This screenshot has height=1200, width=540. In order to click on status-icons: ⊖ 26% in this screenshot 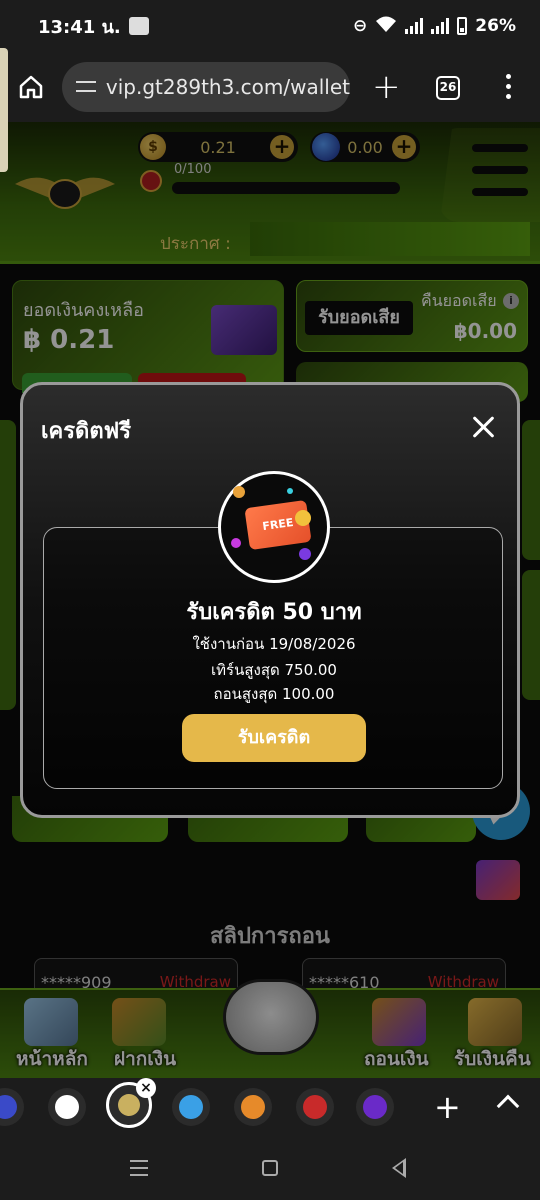, I will do `click(434, 26)`.